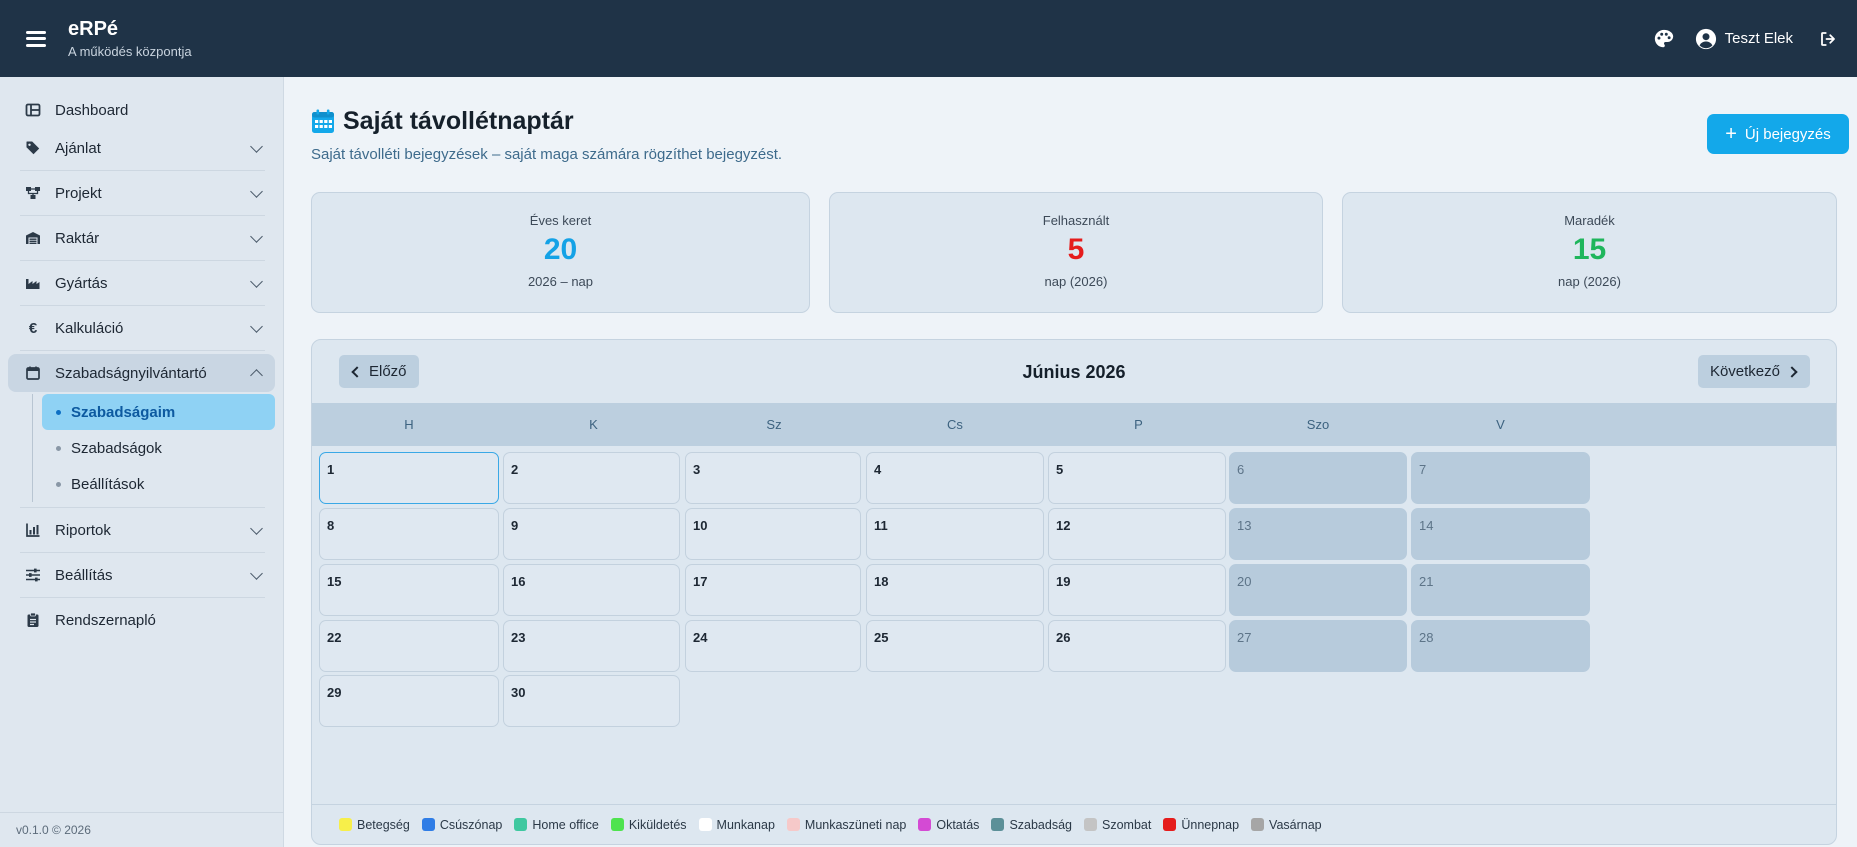 The image size is (1857, 847). I want to click on next-month-label: Következő, so click(1744, 371).